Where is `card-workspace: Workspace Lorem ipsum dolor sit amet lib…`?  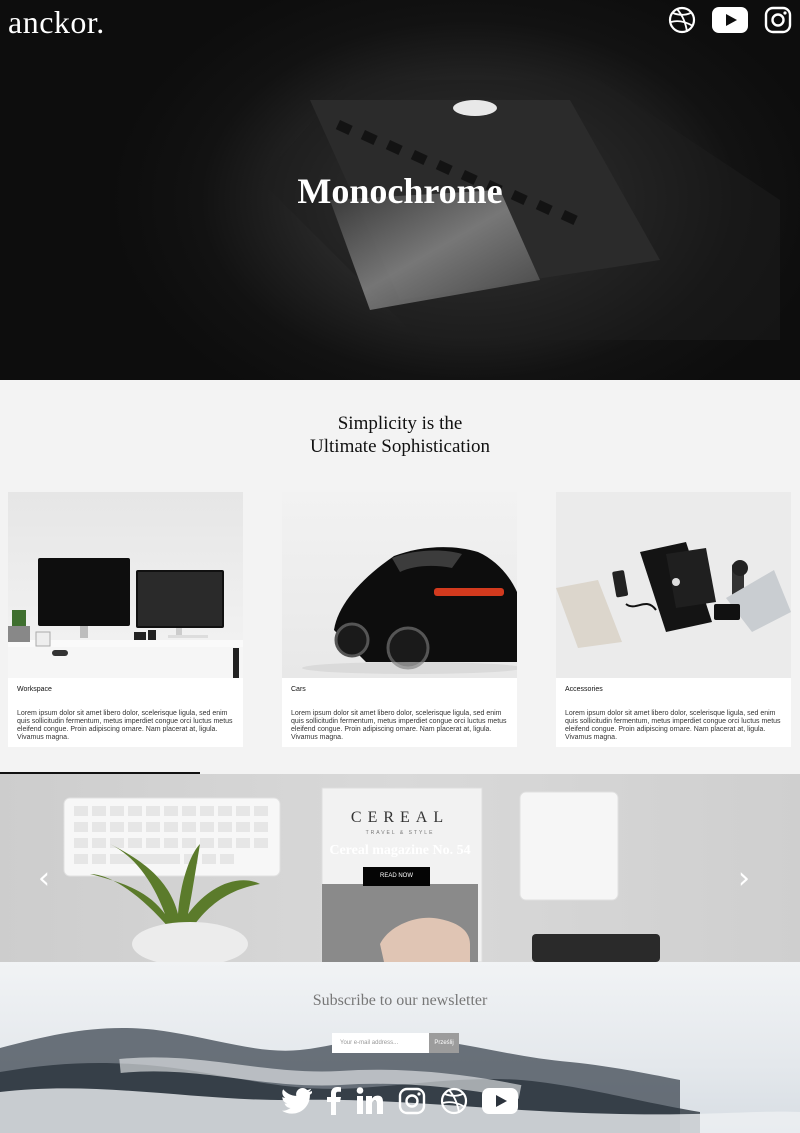
card-workspace: Workspace Lorem ipsum dolor sit amet lib… is located at coordinates (125, 619).